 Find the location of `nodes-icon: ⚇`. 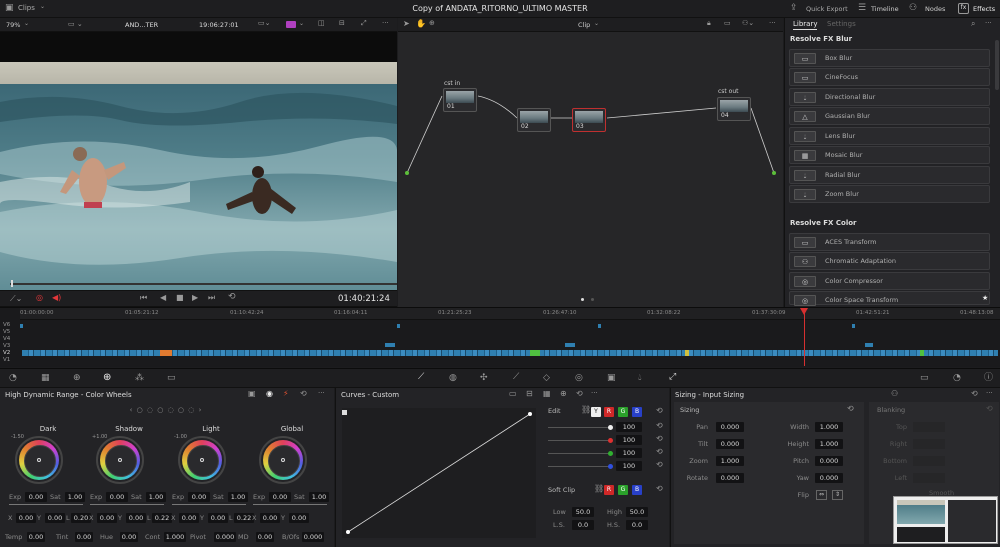

nodes-icon: ⚇ is located at coordinates (913, 8).